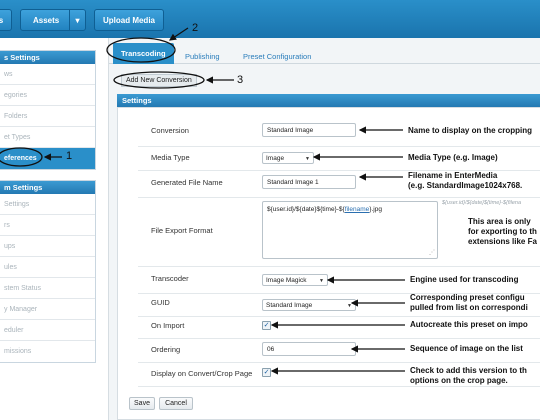 The image size is (540, 420). I want to click on sidebar-item-scheduler: eduler, so click(47, 330).